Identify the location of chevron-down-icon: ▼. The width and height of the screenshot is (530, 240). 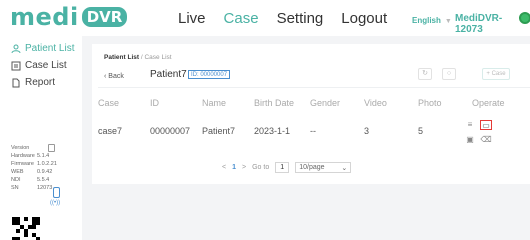
(448, 21).